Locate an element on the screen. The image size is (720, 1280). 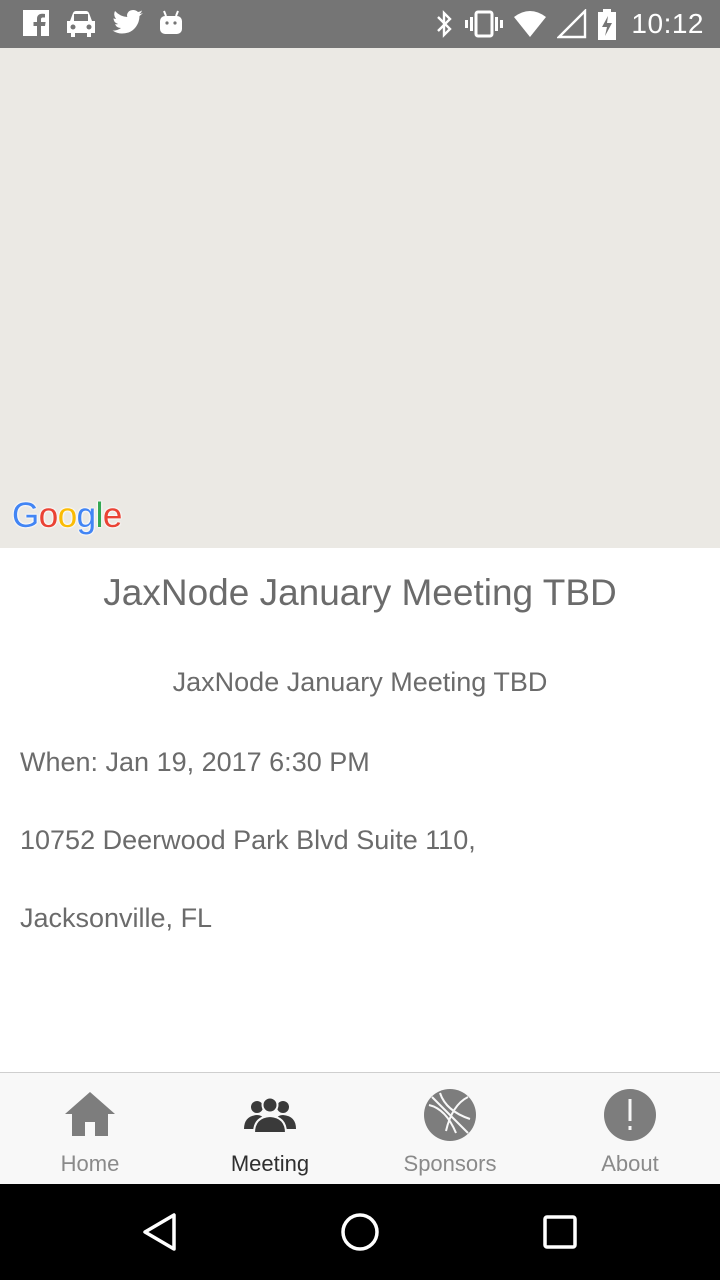
car-icon is located at coordinates (81, 24).